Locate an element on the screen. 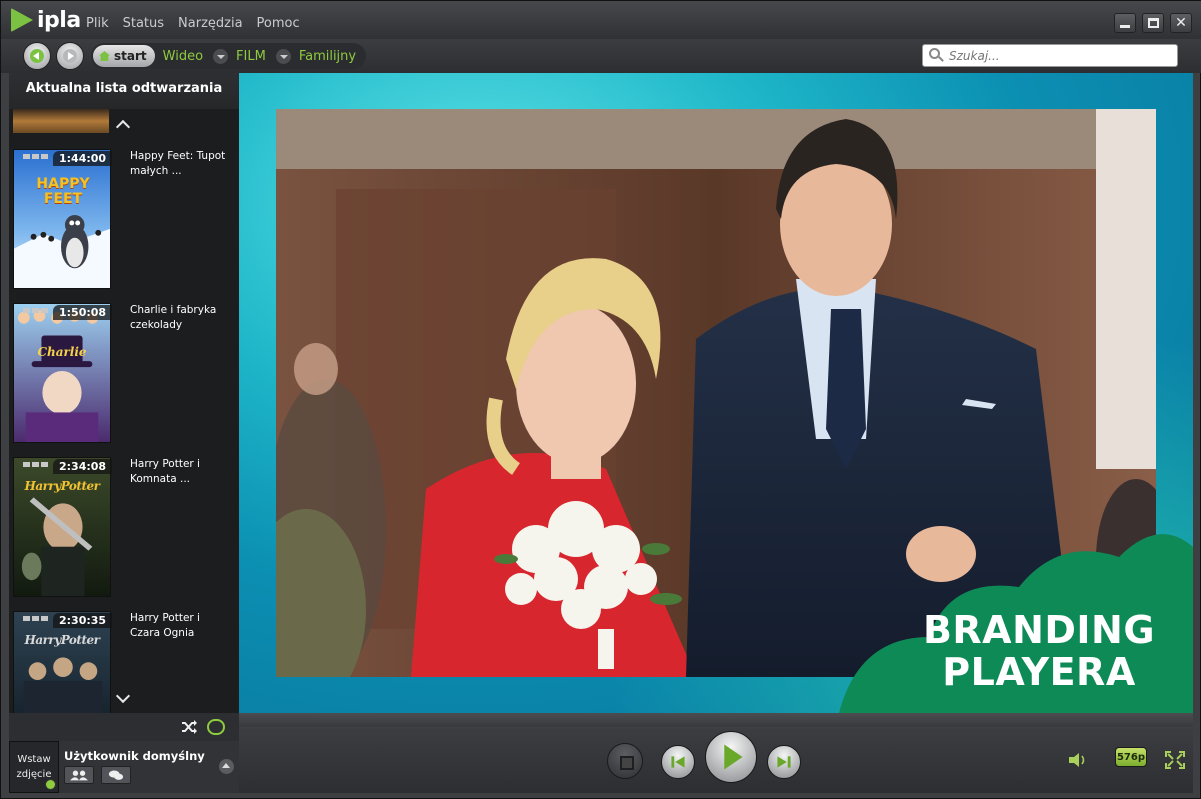 This screenshot has width=1201, height=799. ipla-logo: ipla is located at coordinates (46, 20).